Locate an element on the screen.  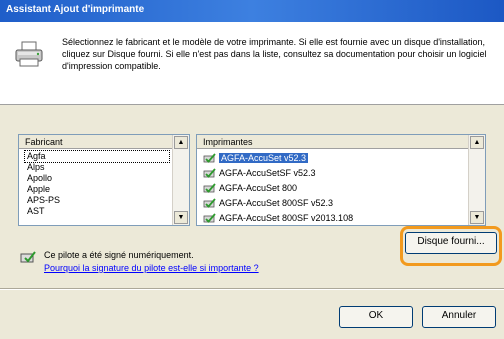
signed-driver-icon is located at coordinates (28, 257).